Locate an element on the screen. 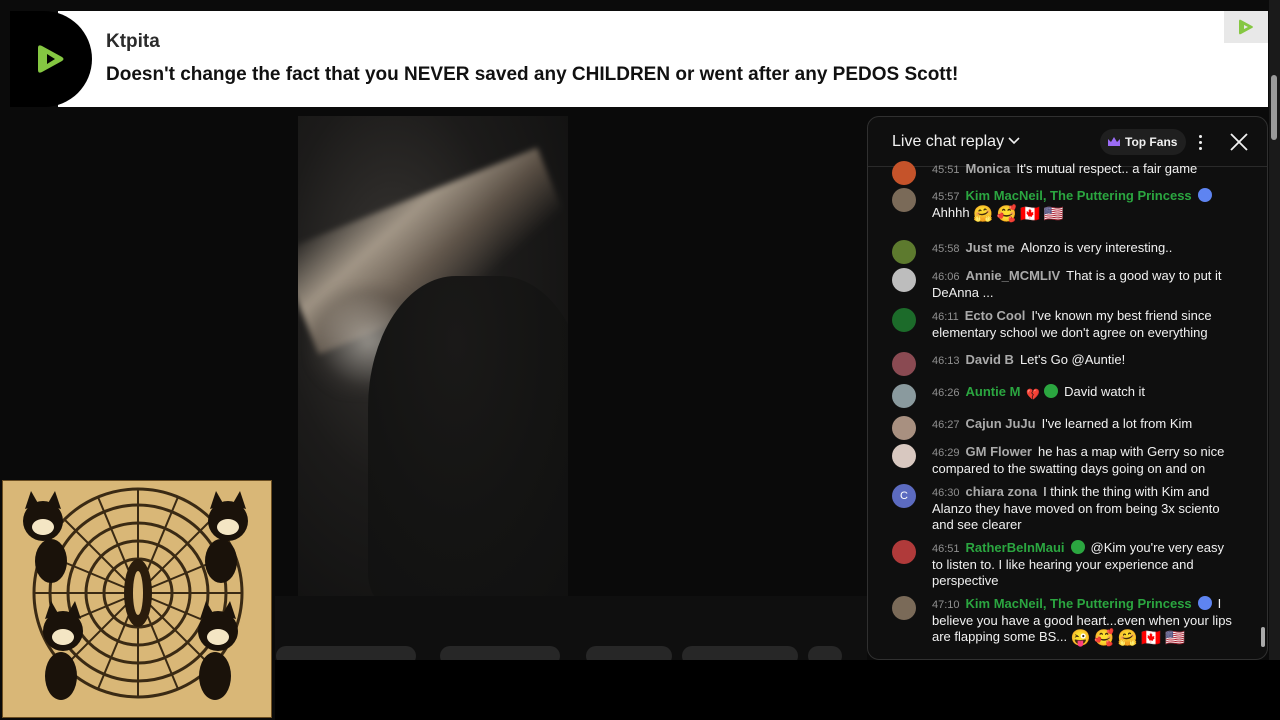 This screenshot has height=720, width=1280. chat-scrollbar-thumb is located at coordinates (1263, 637).